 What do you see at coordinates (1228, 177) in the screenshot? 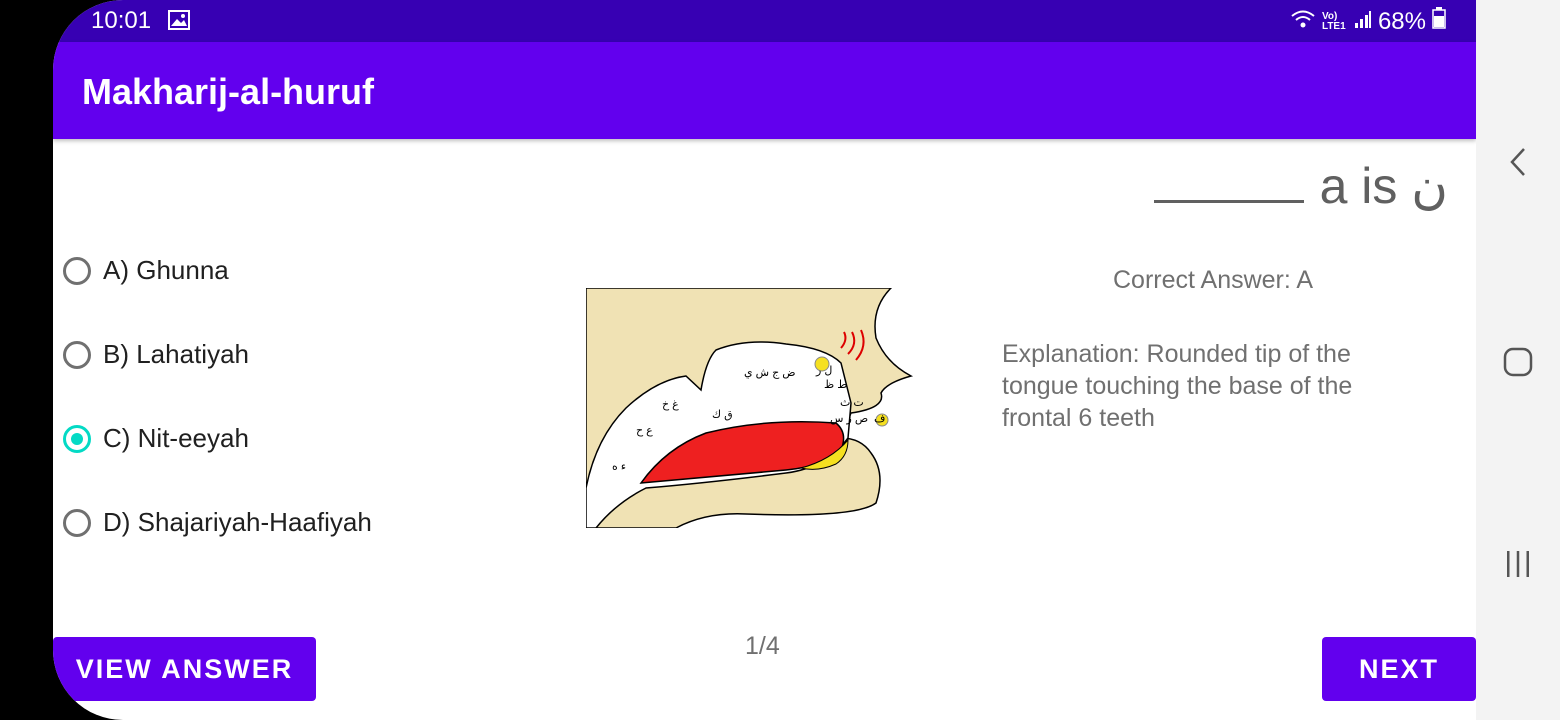
I see `answer-blank` at bounding box center [1228, 177].